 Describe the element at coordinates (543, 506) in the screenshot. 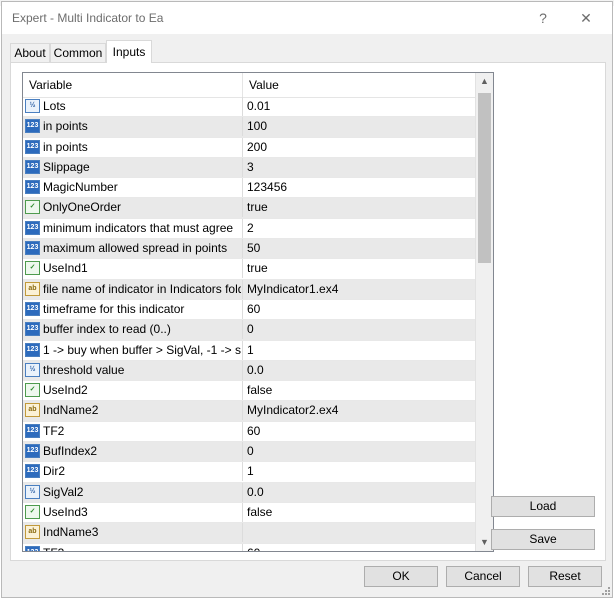

I see `load-button: Load` at that location.